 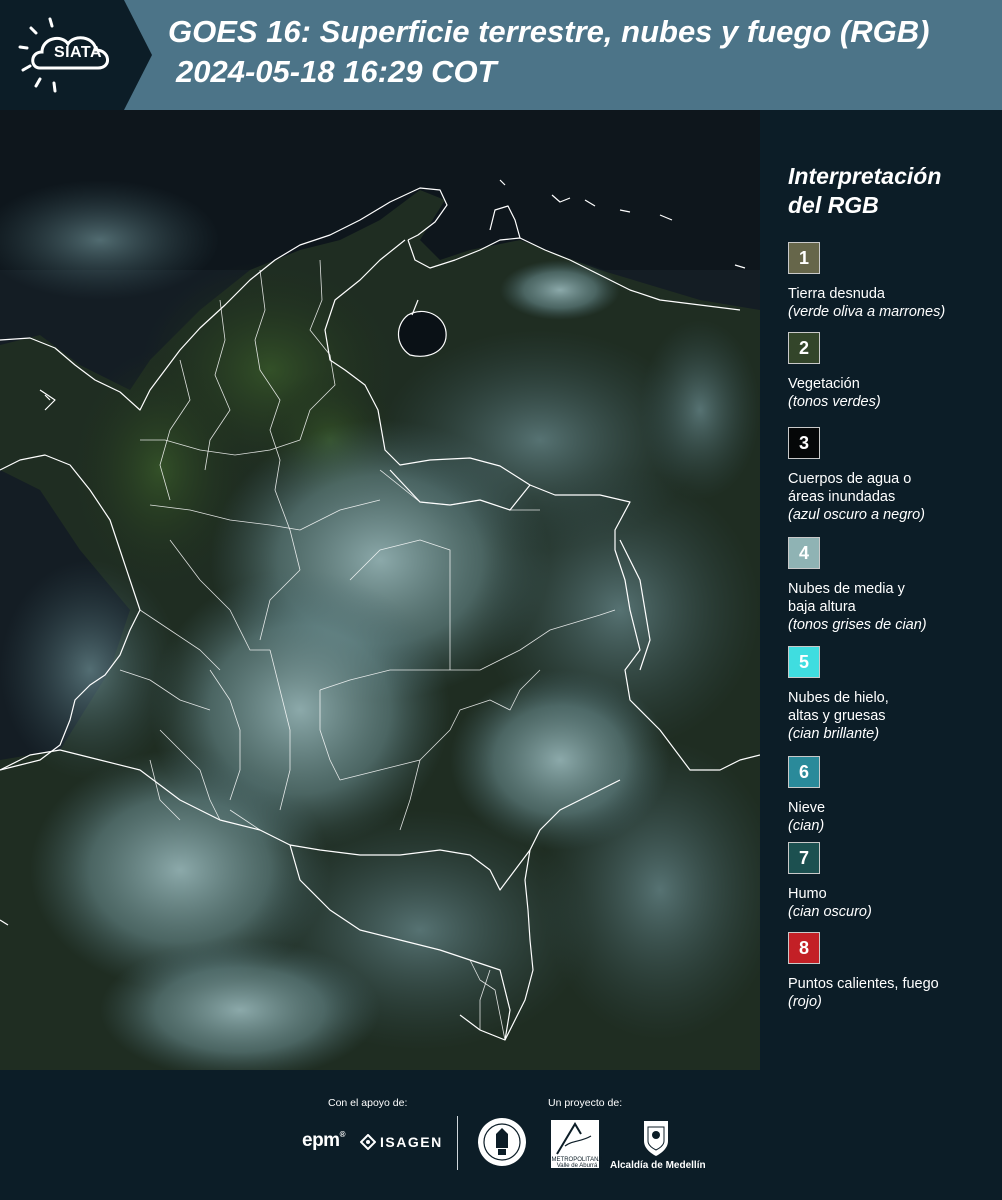 I want to click on legend-swatch: 2, so click(x=804, y=348).